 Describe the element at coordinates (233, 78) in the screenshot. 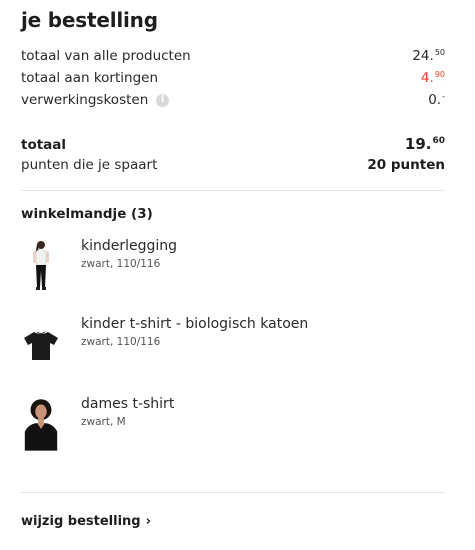

I see `discount-row: totaal aan kortingen 4.90` at that location.